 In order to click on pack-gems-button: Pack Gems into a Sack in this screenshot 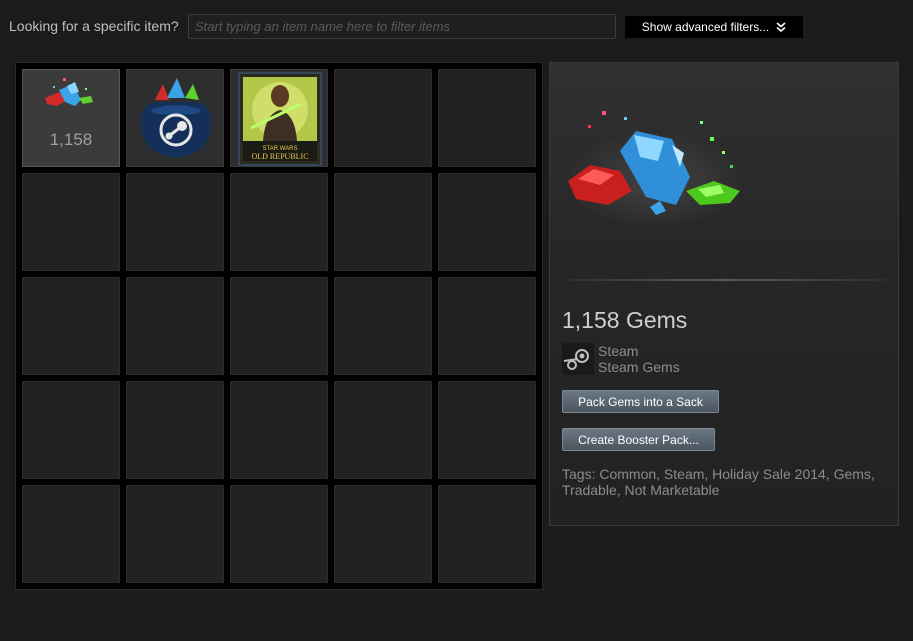, I will do `click(640, 401)`.